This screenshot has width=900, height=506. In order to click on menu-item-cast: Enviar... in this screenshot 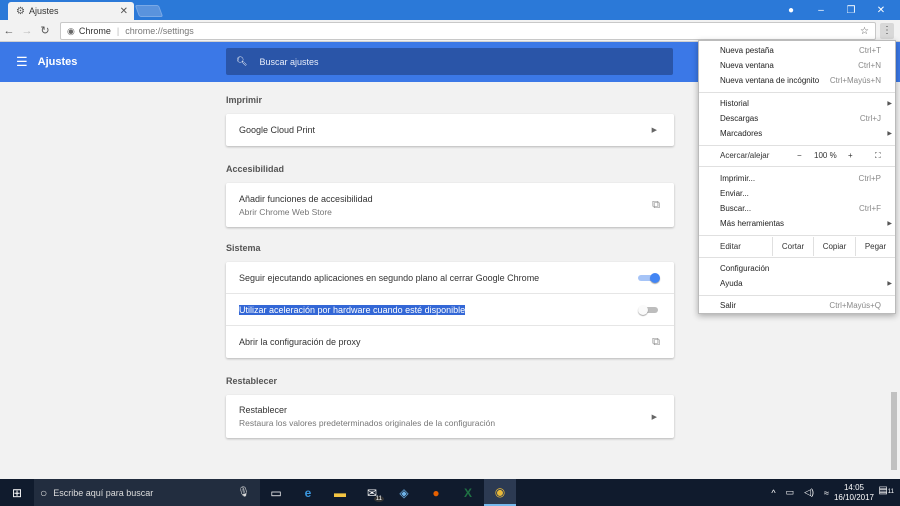, I will do `click(797, 193)`.